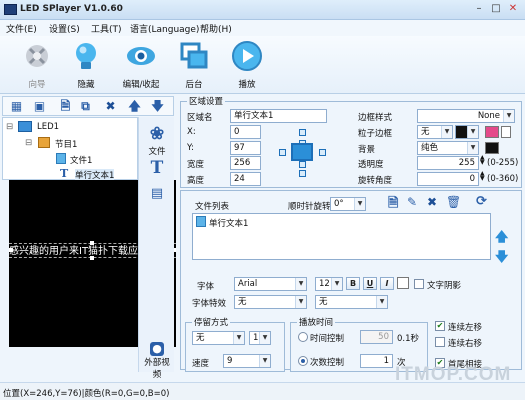  Describe the element at coordinates (191, 132) in the screenshot. I see `x-label: X:` at that location.